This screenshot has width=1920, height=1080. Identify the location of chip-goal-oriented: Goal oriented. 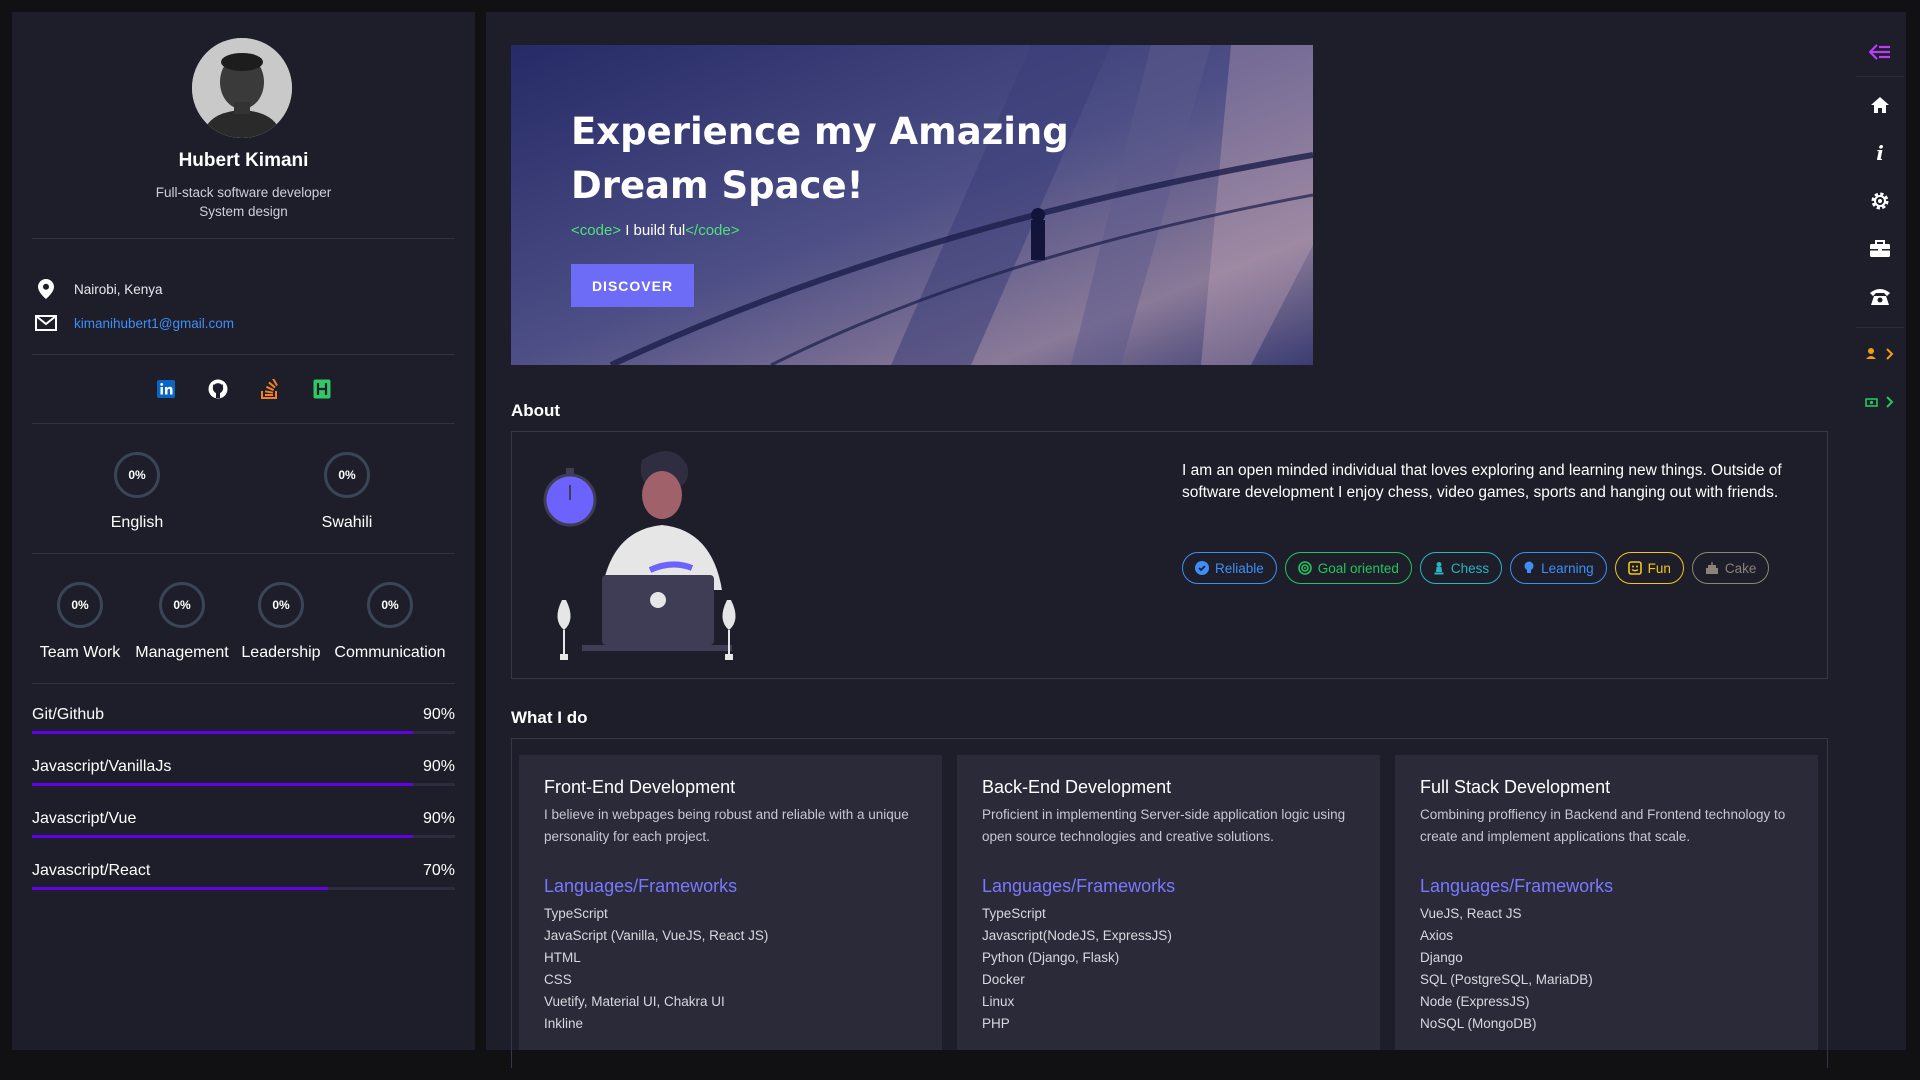
(1348, 568).